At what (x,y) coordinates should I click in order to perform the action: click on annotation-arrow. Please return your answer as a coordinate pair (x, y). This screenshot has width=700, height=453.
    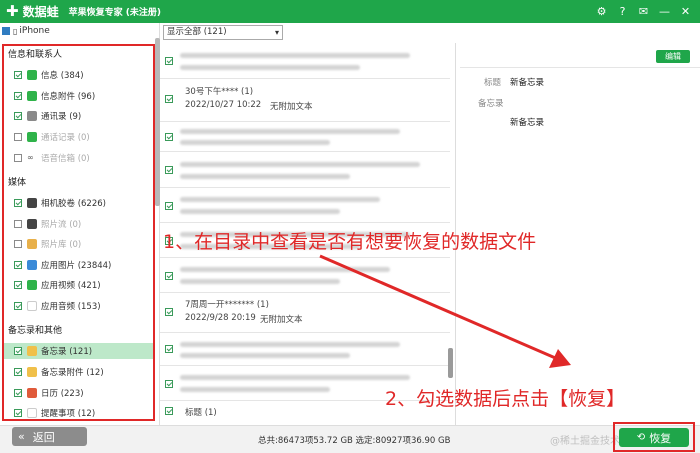
    Looking at the image, I should click on (445, 311).